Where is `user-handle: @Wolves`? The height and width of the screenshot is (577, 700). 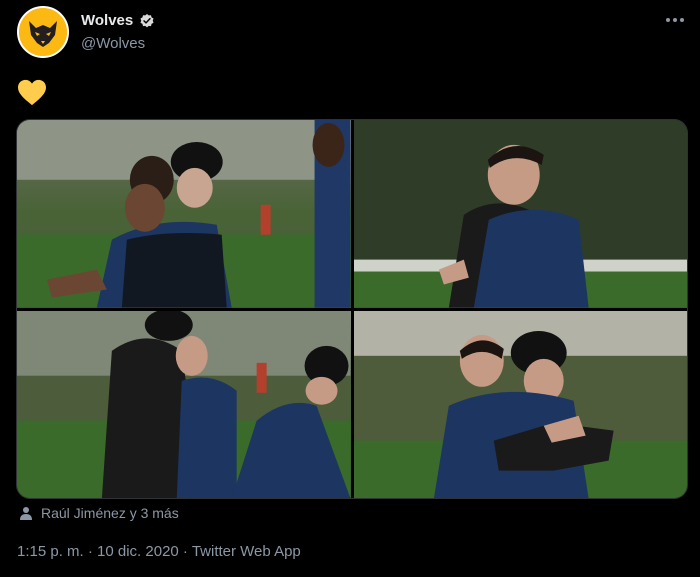
user-handle: @Wolves is located at coordinates (113, 43).